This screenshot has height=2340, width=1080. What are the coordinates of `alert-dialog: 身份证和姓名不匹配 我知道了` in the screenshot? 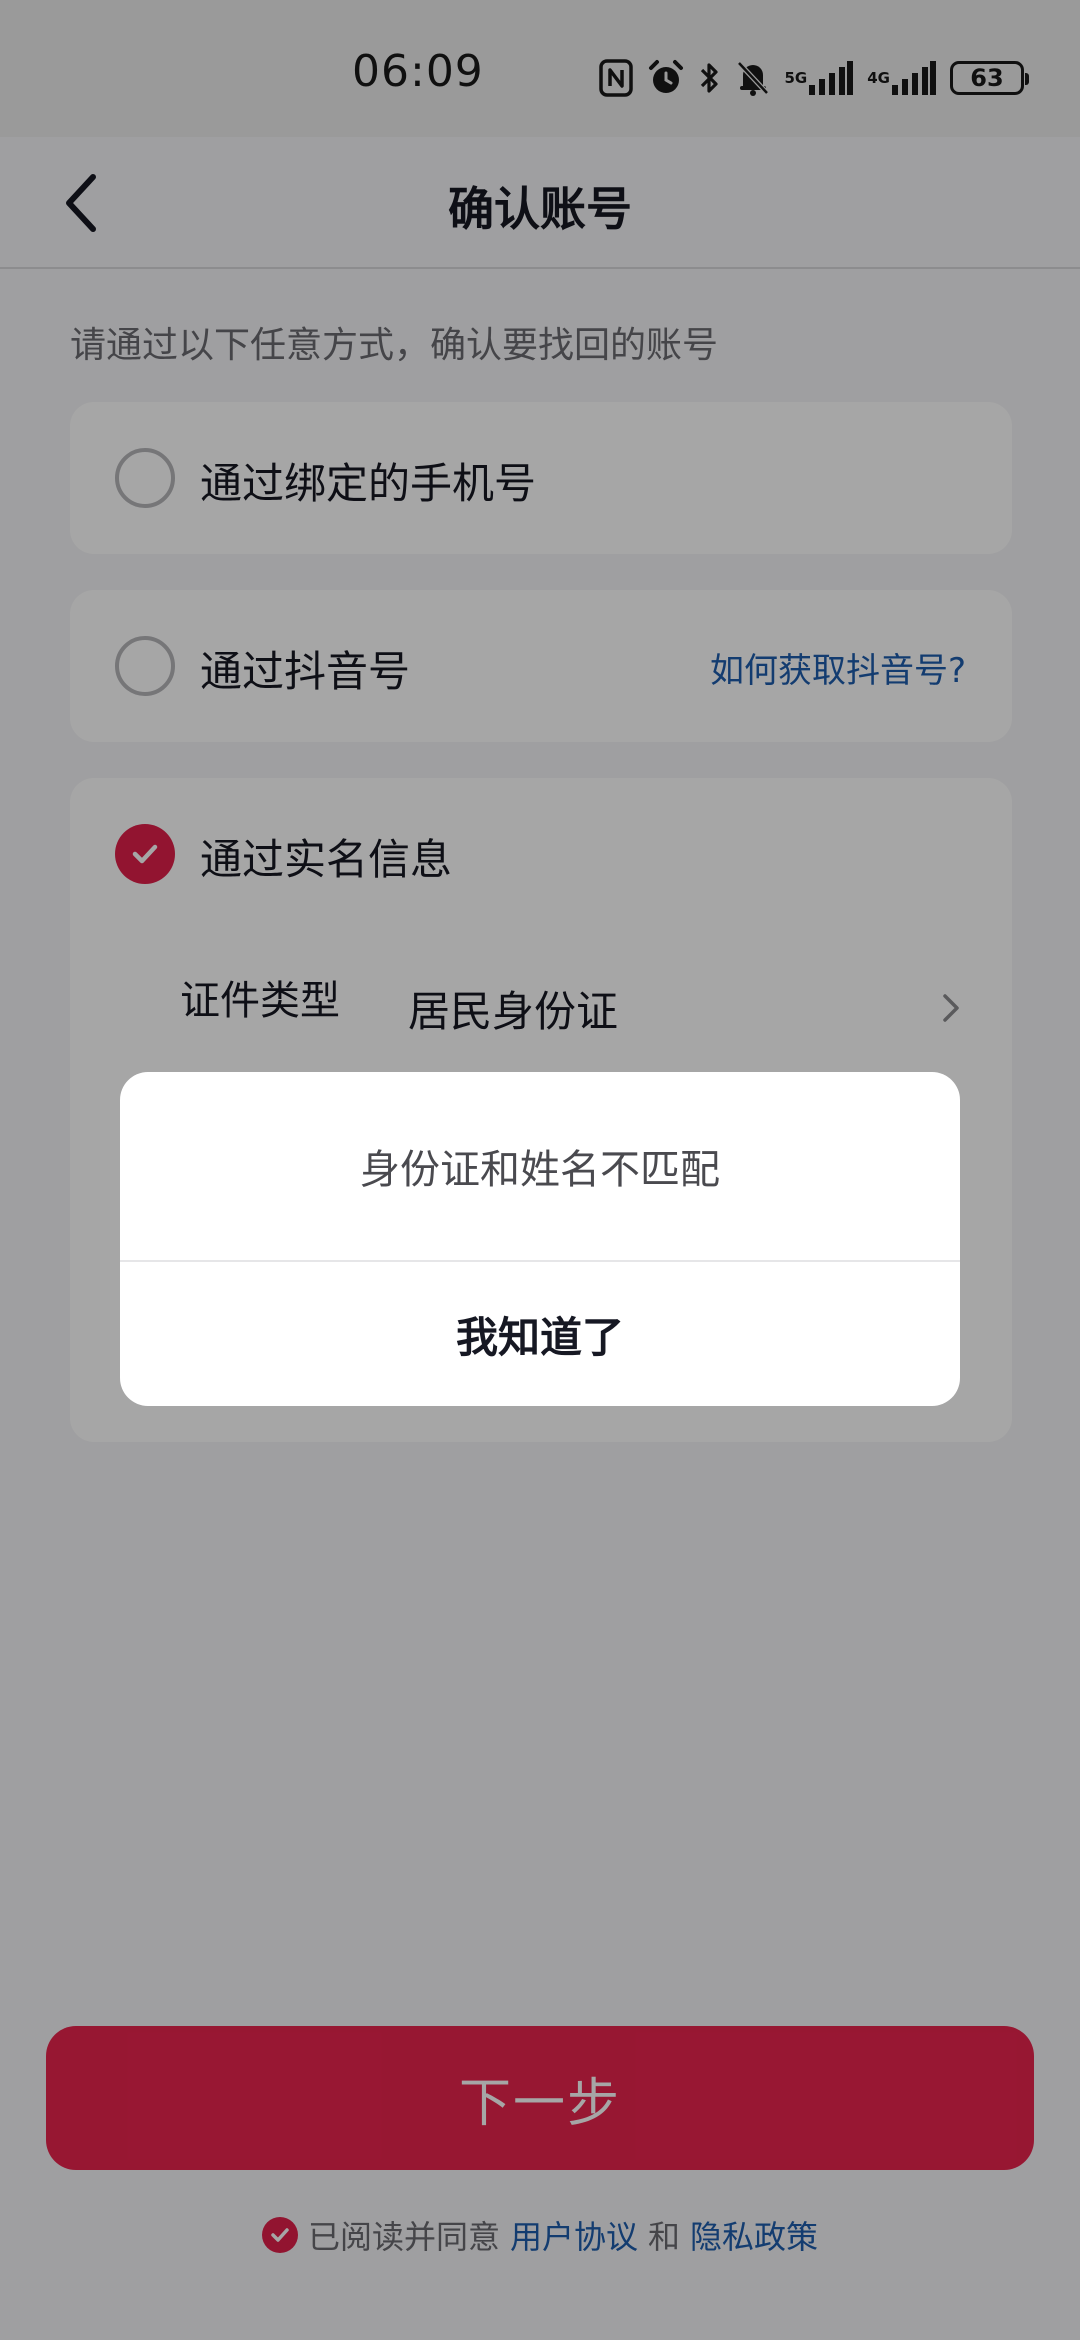 It's located at (540, 1239).